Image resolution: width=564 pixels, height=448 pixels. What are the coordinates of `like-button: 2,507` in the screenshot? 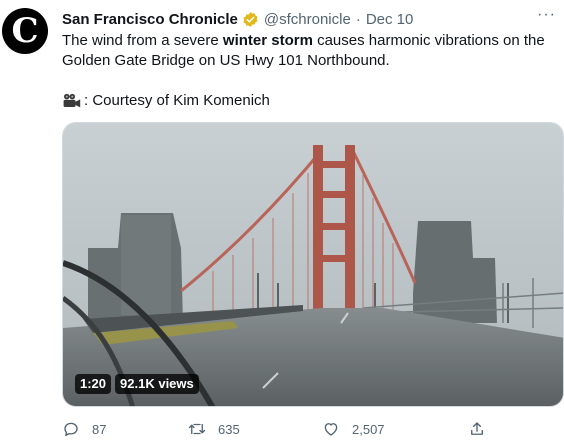 It's located at (353, 429).